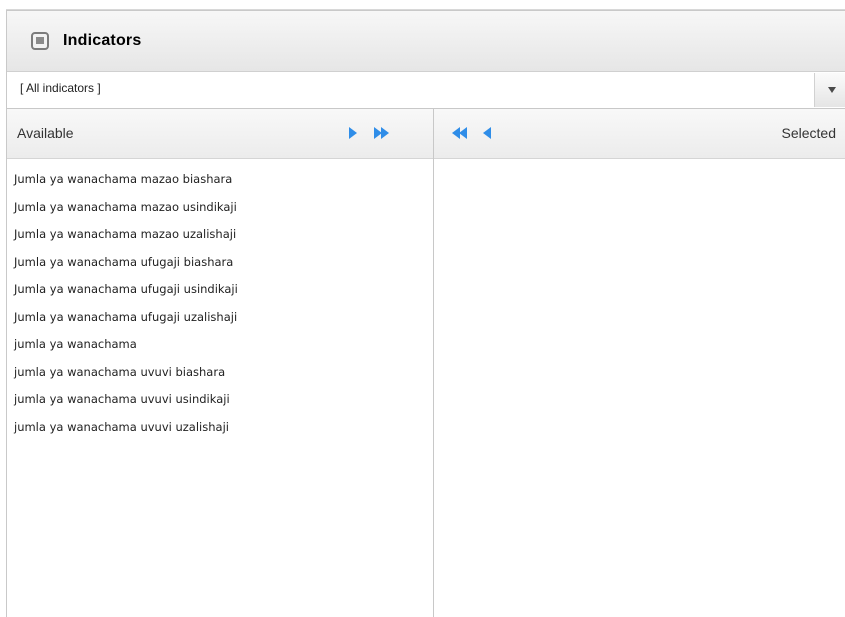 The height and width of the screenshot is (617, 845). I want to click on double-arrow-right-icon-second, so click(385, 133).